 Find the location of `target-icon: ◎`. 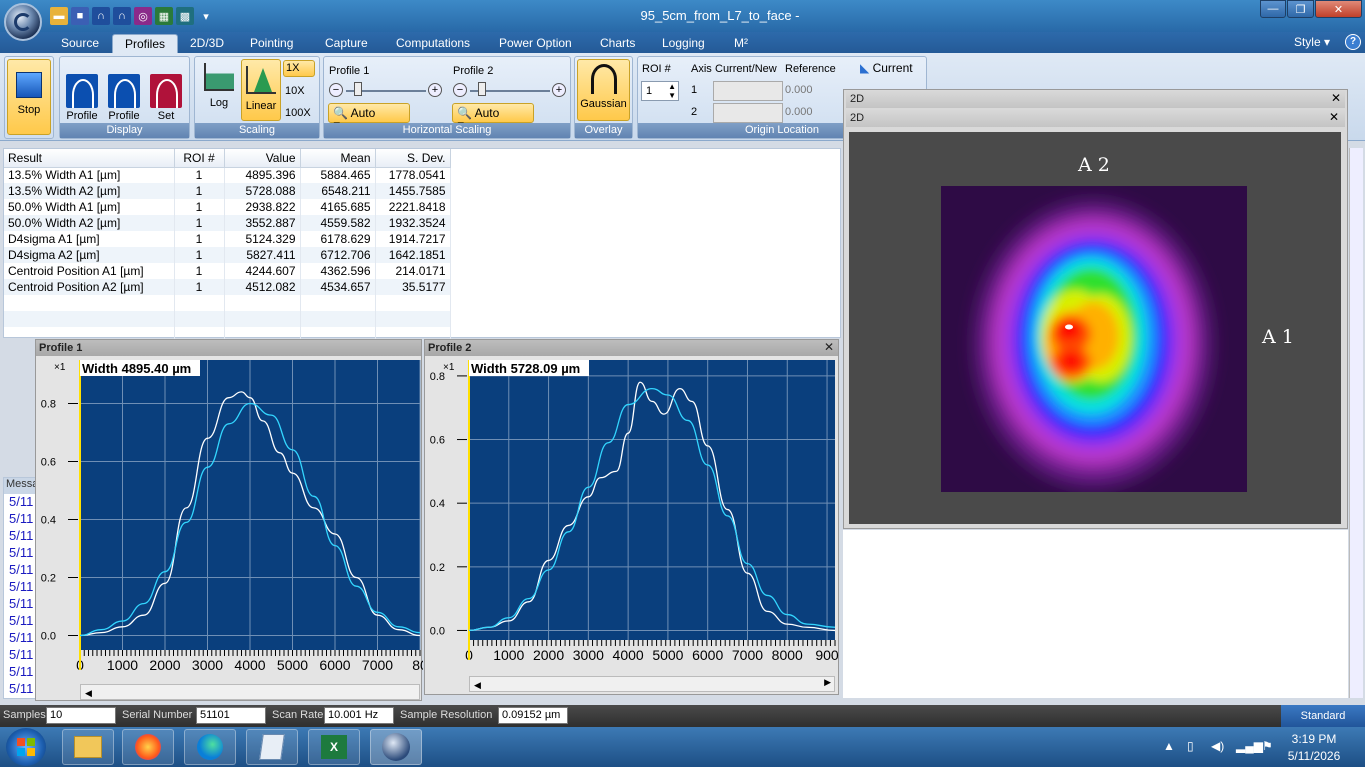

target-icon: ◎ is located at coordinates (143, 16).